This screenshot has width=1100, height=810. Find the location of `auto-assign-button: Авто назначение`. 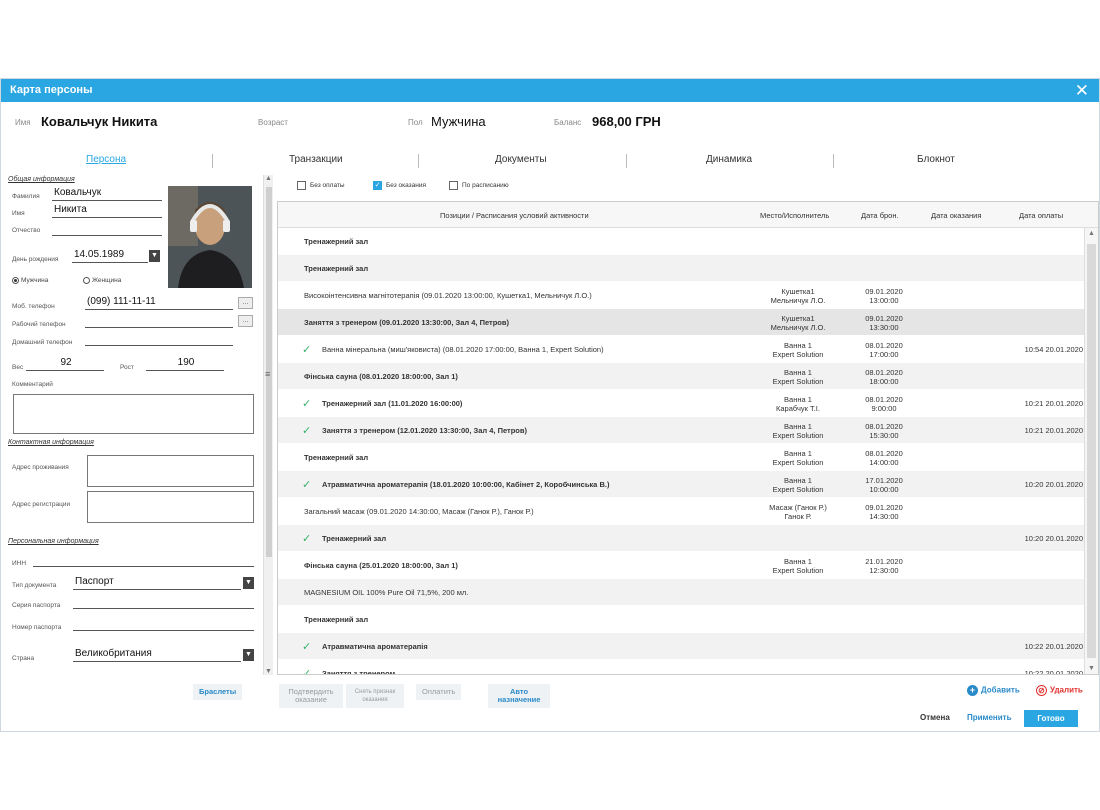

auto-assign-button: Авто назначение is located at coordinates (519, 696).